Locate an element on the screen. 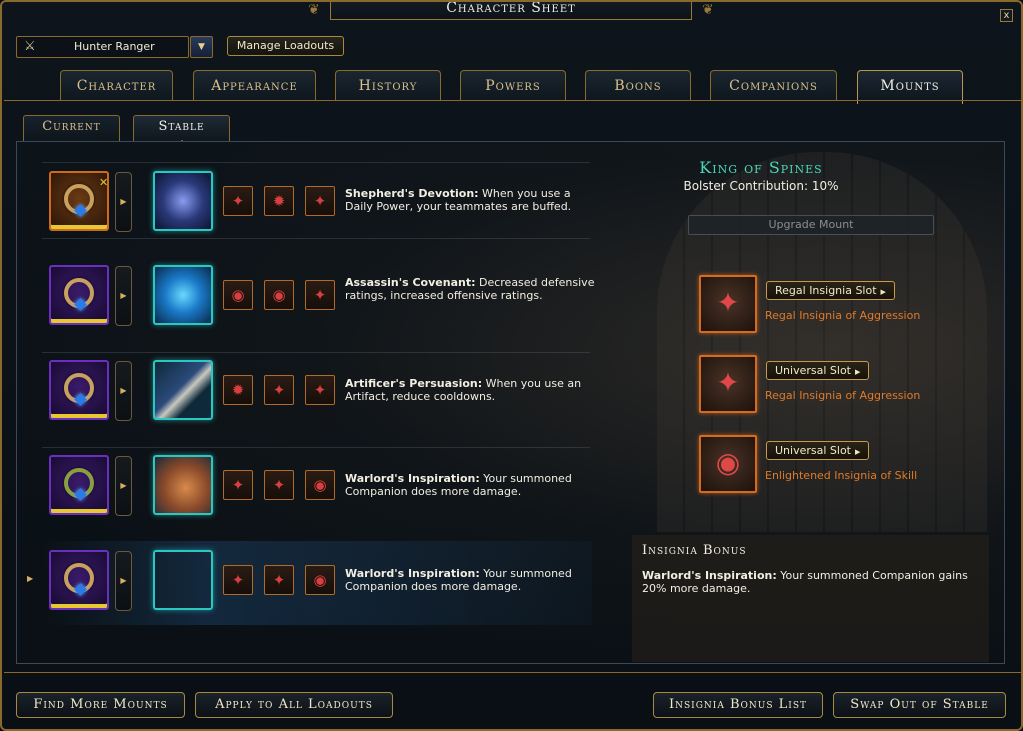  carpet-mount-icon is located at coordinates (183, 390).